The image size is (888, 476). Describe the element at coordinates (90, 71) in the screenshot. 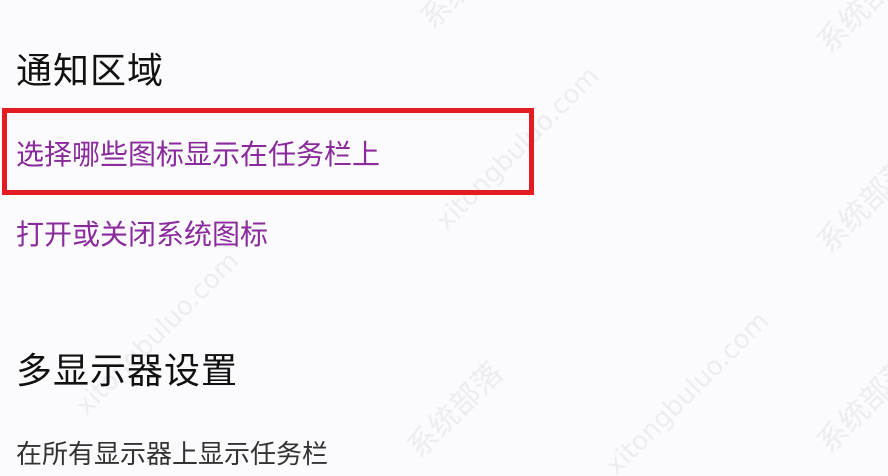

I see `notification-area-title: 通知区域` at that location.